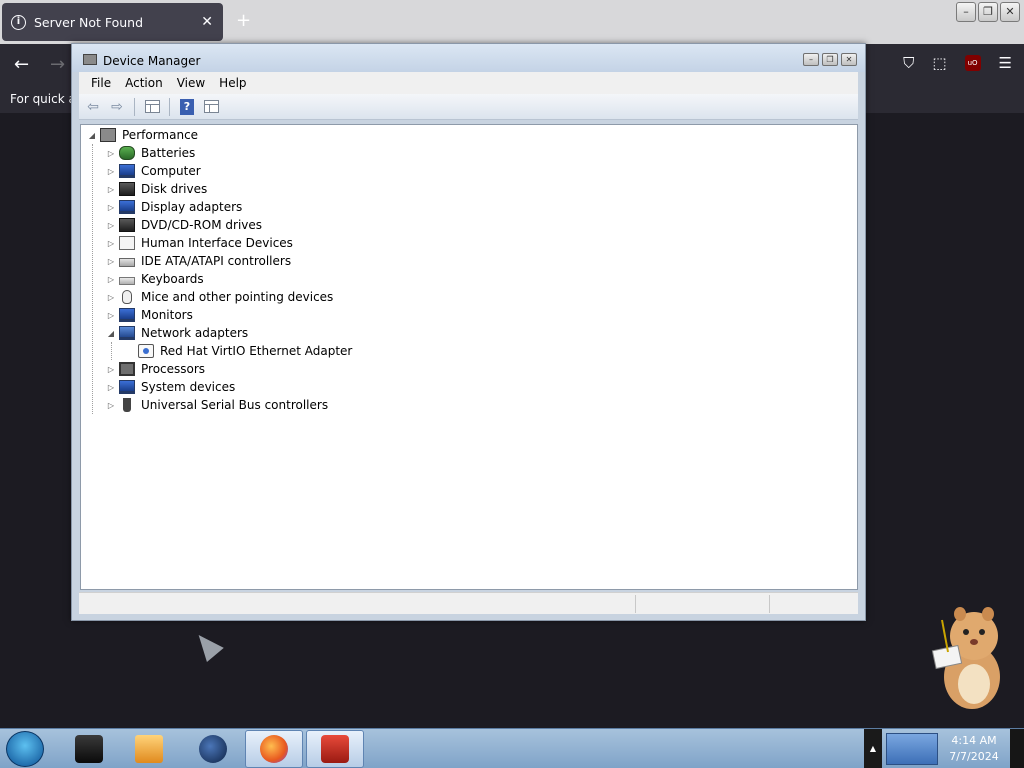 Image resolution: width=1024 pixels, height=768 pixels. I want to click on menu-icon: ☰, so click(1005, 63).